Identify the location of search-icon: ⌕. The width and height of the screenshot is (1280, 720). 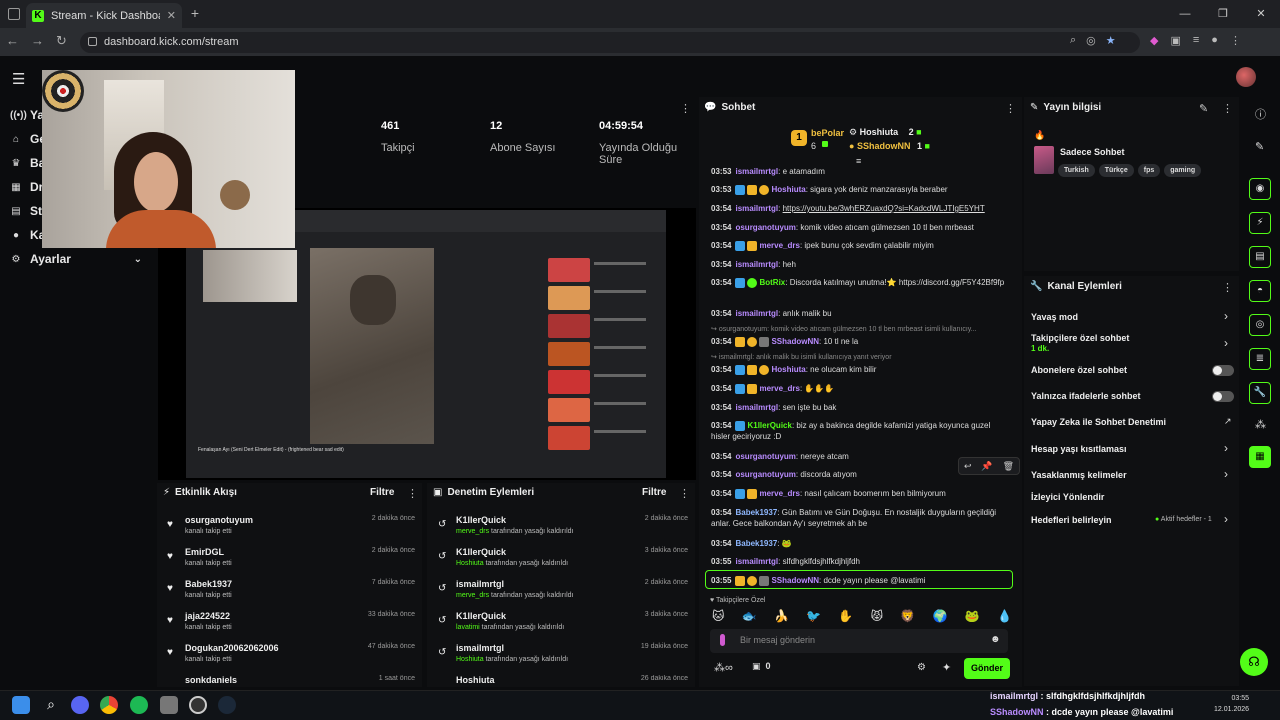
(51, 705).